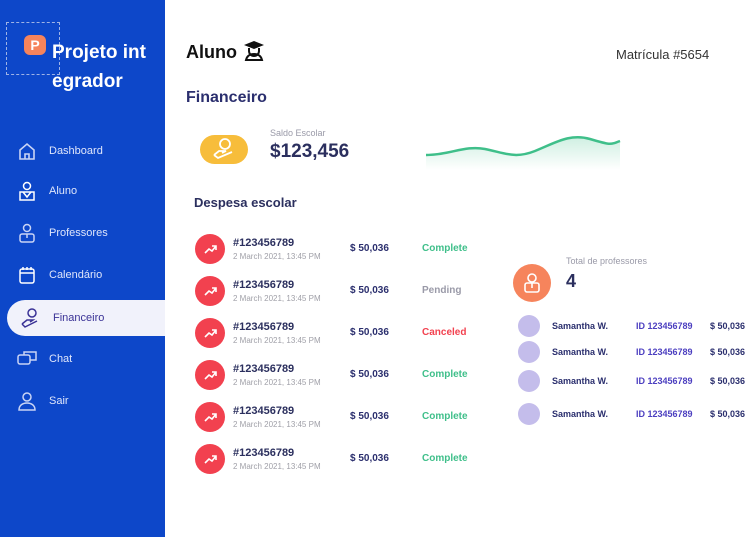 The height and width of the screenshot is (537, 754). What do you see at coordinates (29, 318) in the screenshot?
I see `finance-icon` at bounding box center [29, 318].